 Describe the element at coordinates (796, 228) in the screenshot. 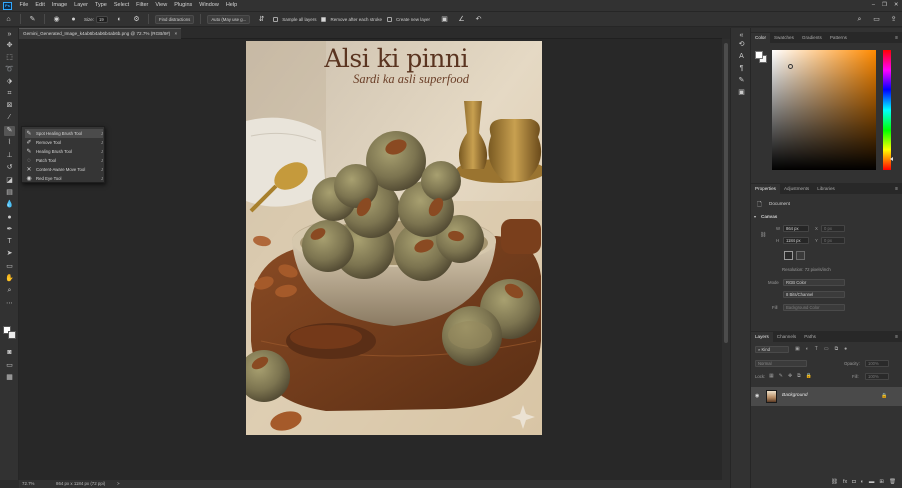

I see `width-input: 864 px` at that location.